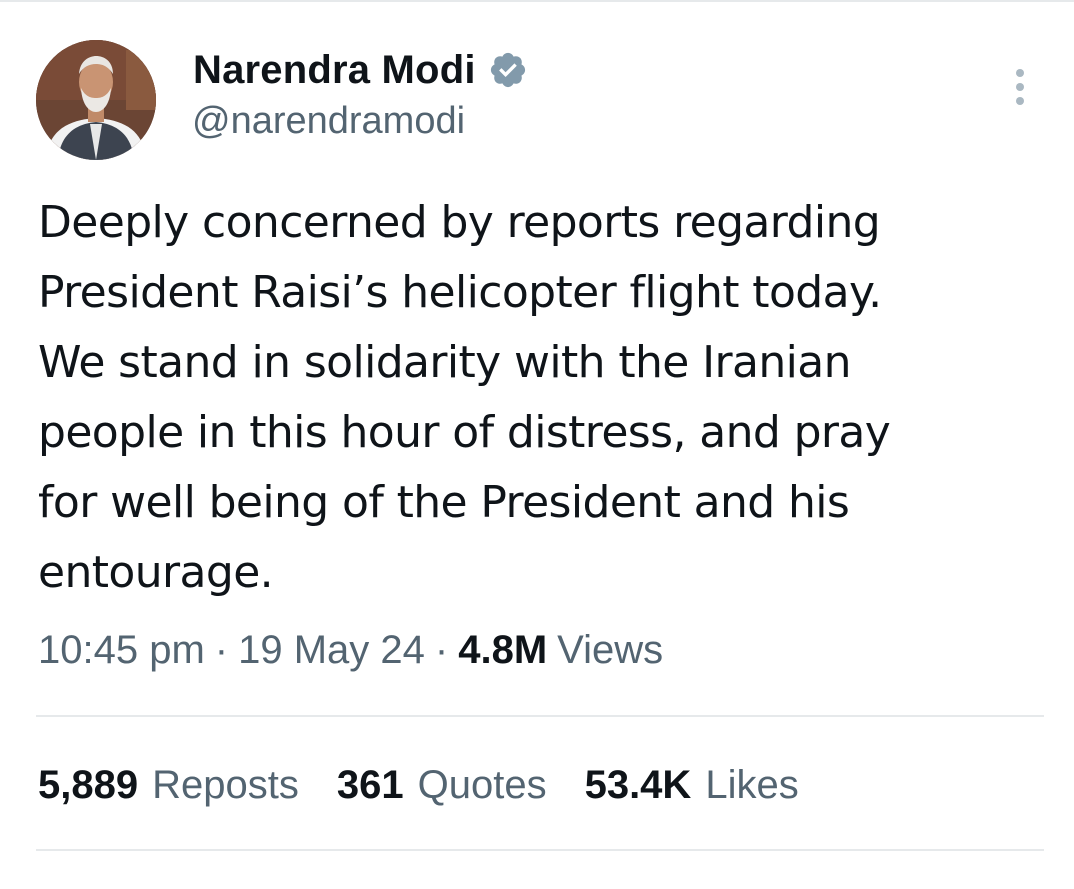 The width and height of the screenshot is (1074, 889). Describe the element at coordinates (752, 785) in the screenshot. I see `likes-label: Likes` at that location.